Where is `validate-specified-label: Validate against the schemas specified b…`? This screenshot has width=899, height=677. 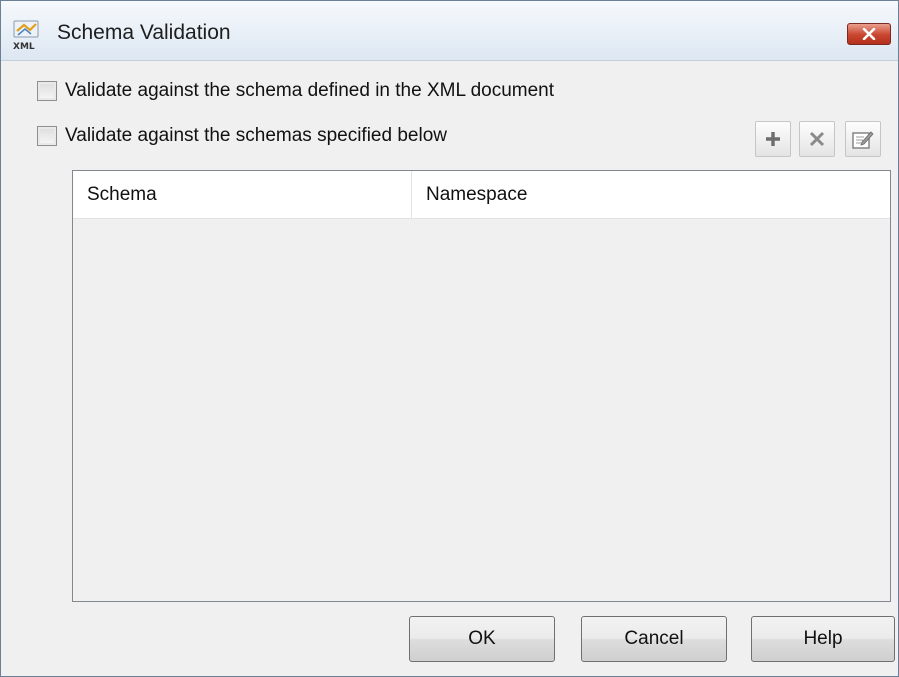
validate-specified-label: Validate against the schemas specified b… is located at coordinates (256, 136).